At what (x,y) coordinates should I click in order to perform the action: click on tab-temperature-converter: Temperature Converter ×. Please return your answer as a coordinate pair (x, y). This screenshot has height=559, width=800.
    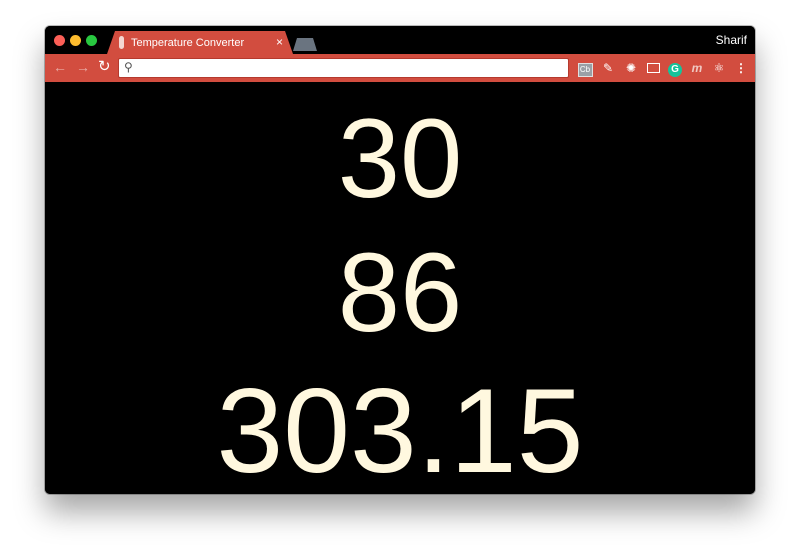
    Looking at the image, I should click on (200, 42).